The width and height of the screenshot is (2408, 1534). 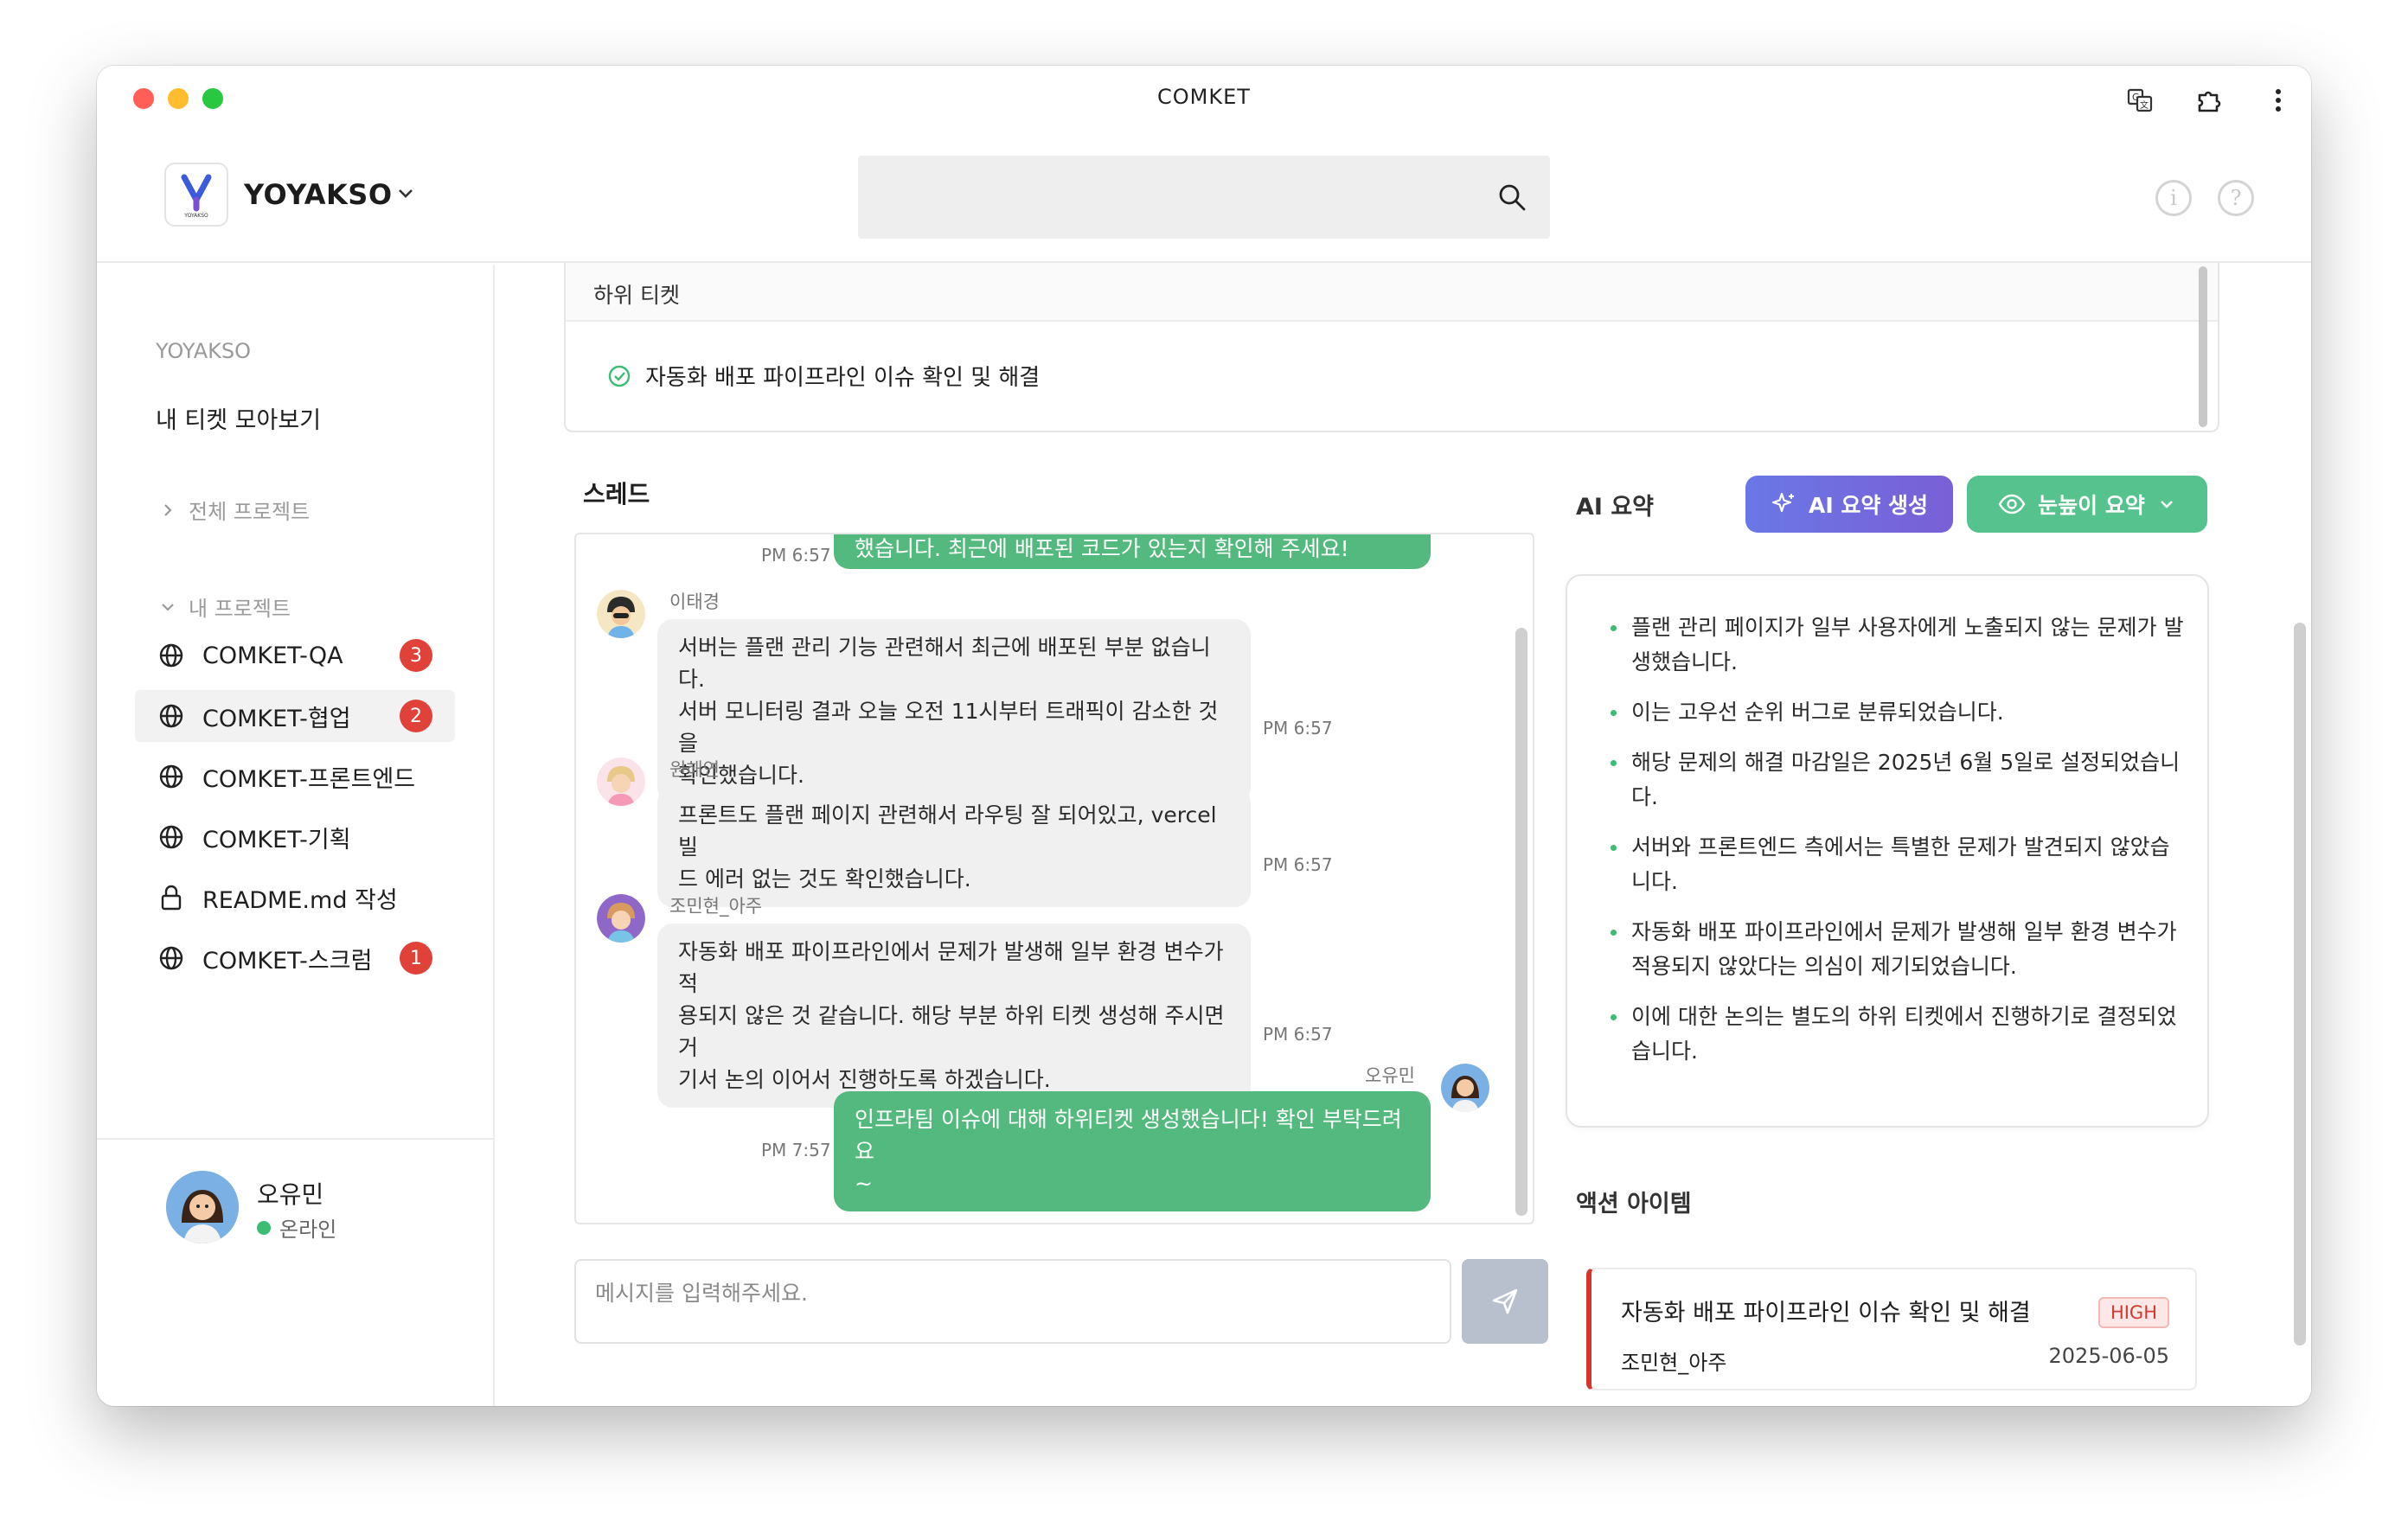 I want to click on send-button, so click(x=1505, y=1301).